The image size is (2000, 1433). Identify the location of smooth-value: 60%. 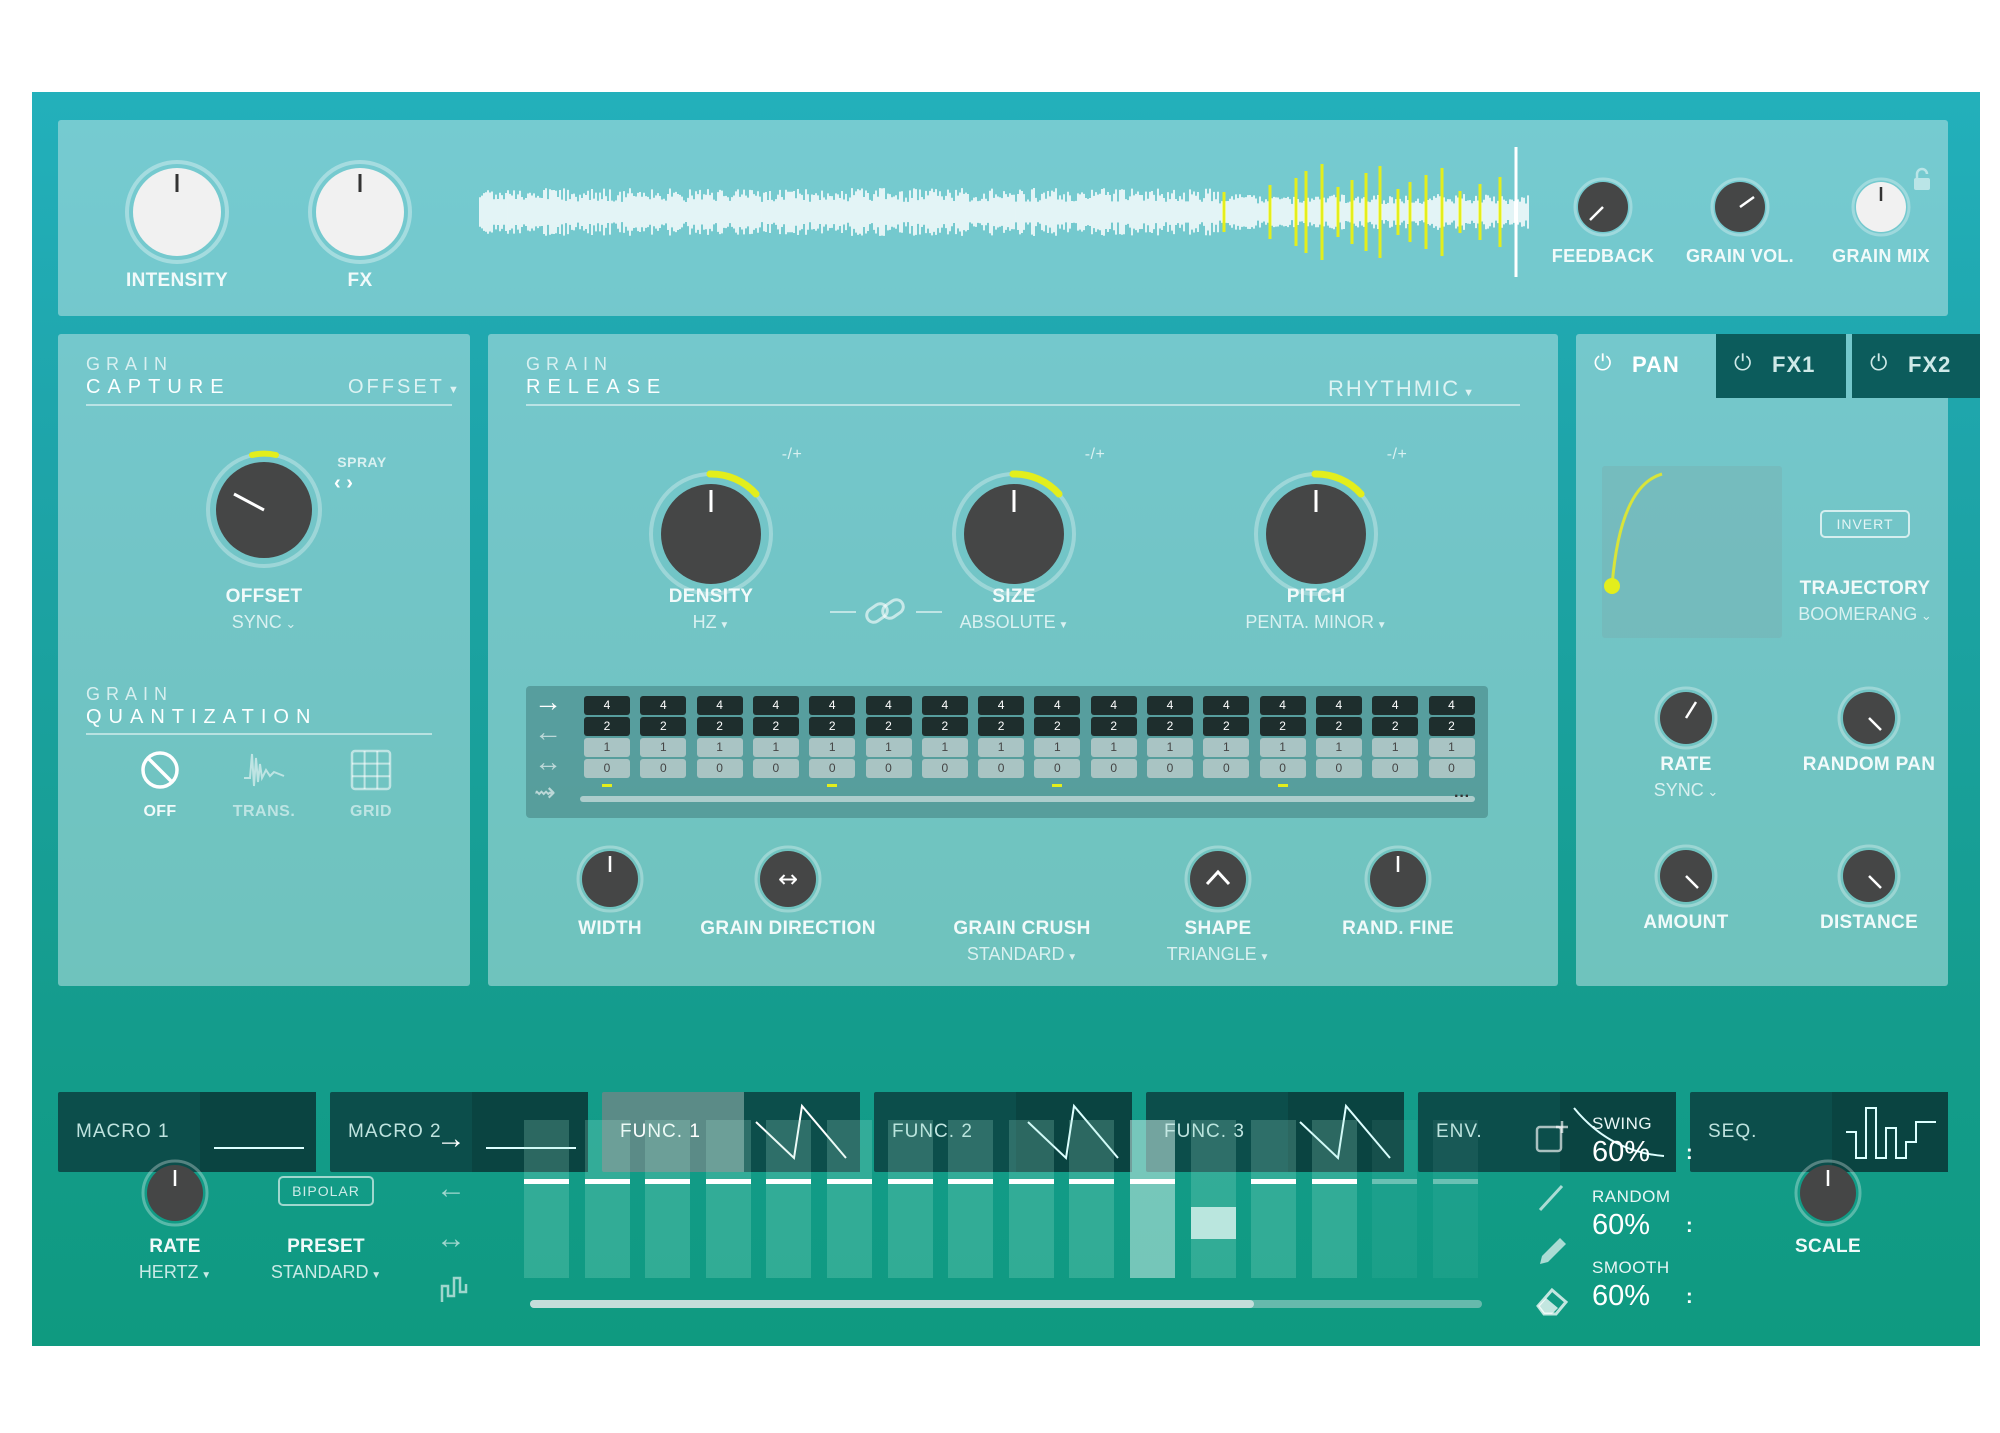
(1621, 1296).